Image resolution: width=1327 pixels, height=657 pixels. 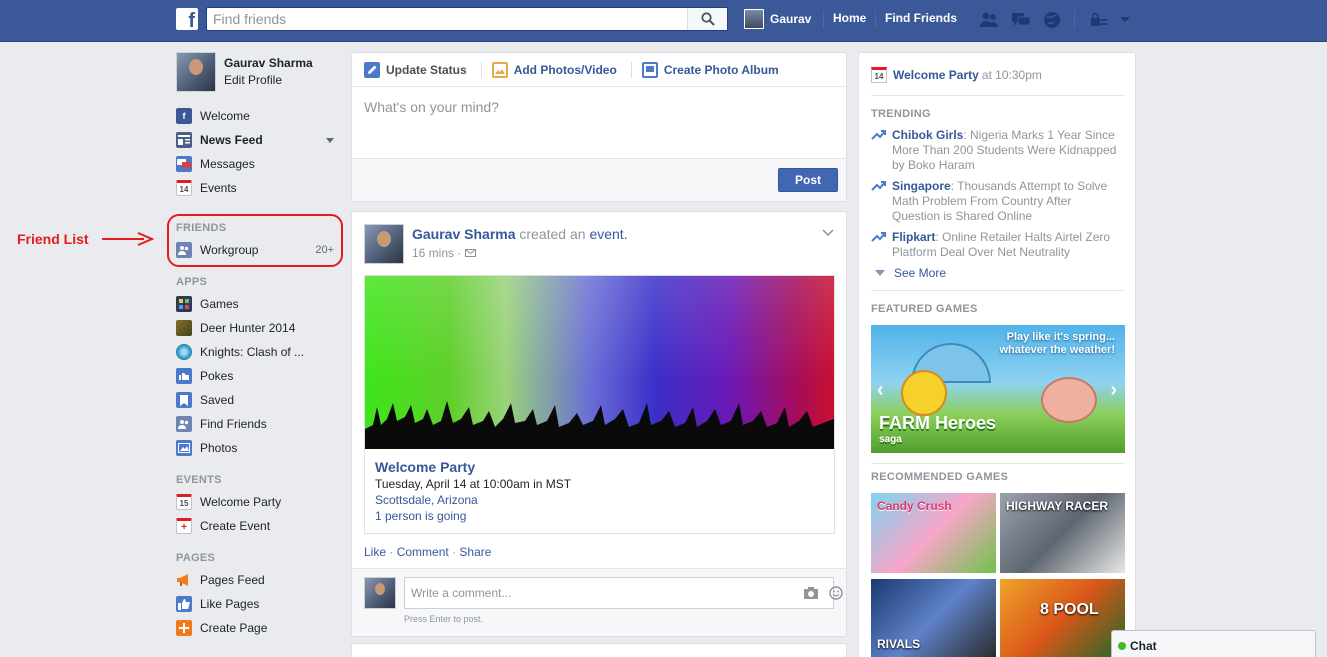 I want to click on trending-topic: Flipkart, so click(x=913, y=237).